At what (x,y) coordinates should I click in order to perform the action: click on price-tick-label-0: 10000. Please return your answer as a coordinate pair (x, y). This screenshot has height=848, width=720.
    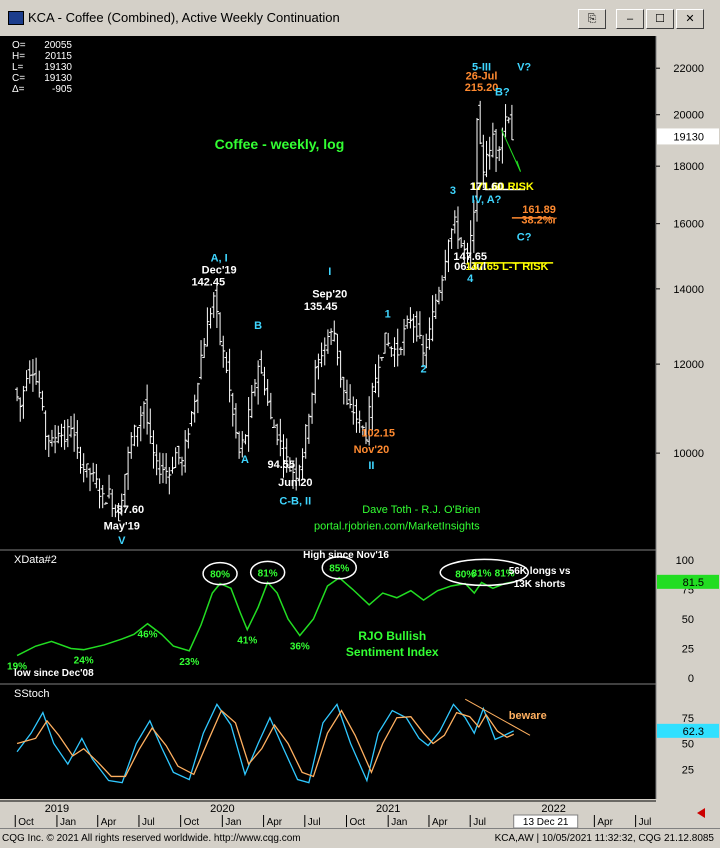
    Looking at the image, I should click on (688, 454).